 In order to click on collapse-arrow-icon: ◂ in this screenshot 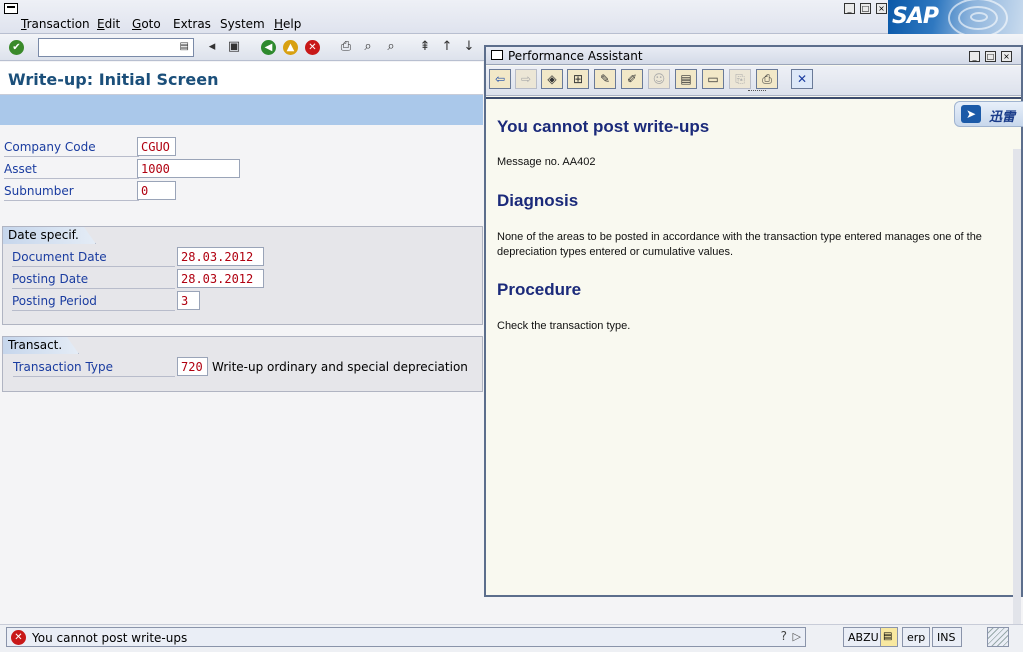, I will do `click(212, 47)`.